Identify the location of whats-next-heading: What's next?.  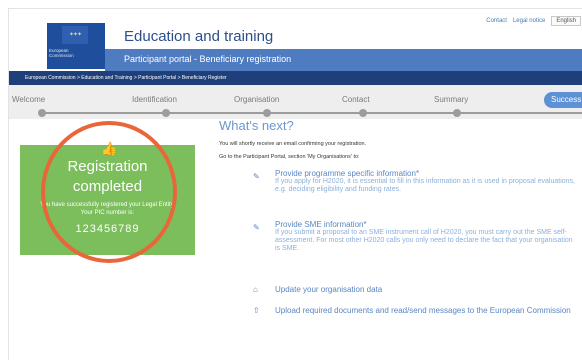
(256, 125).